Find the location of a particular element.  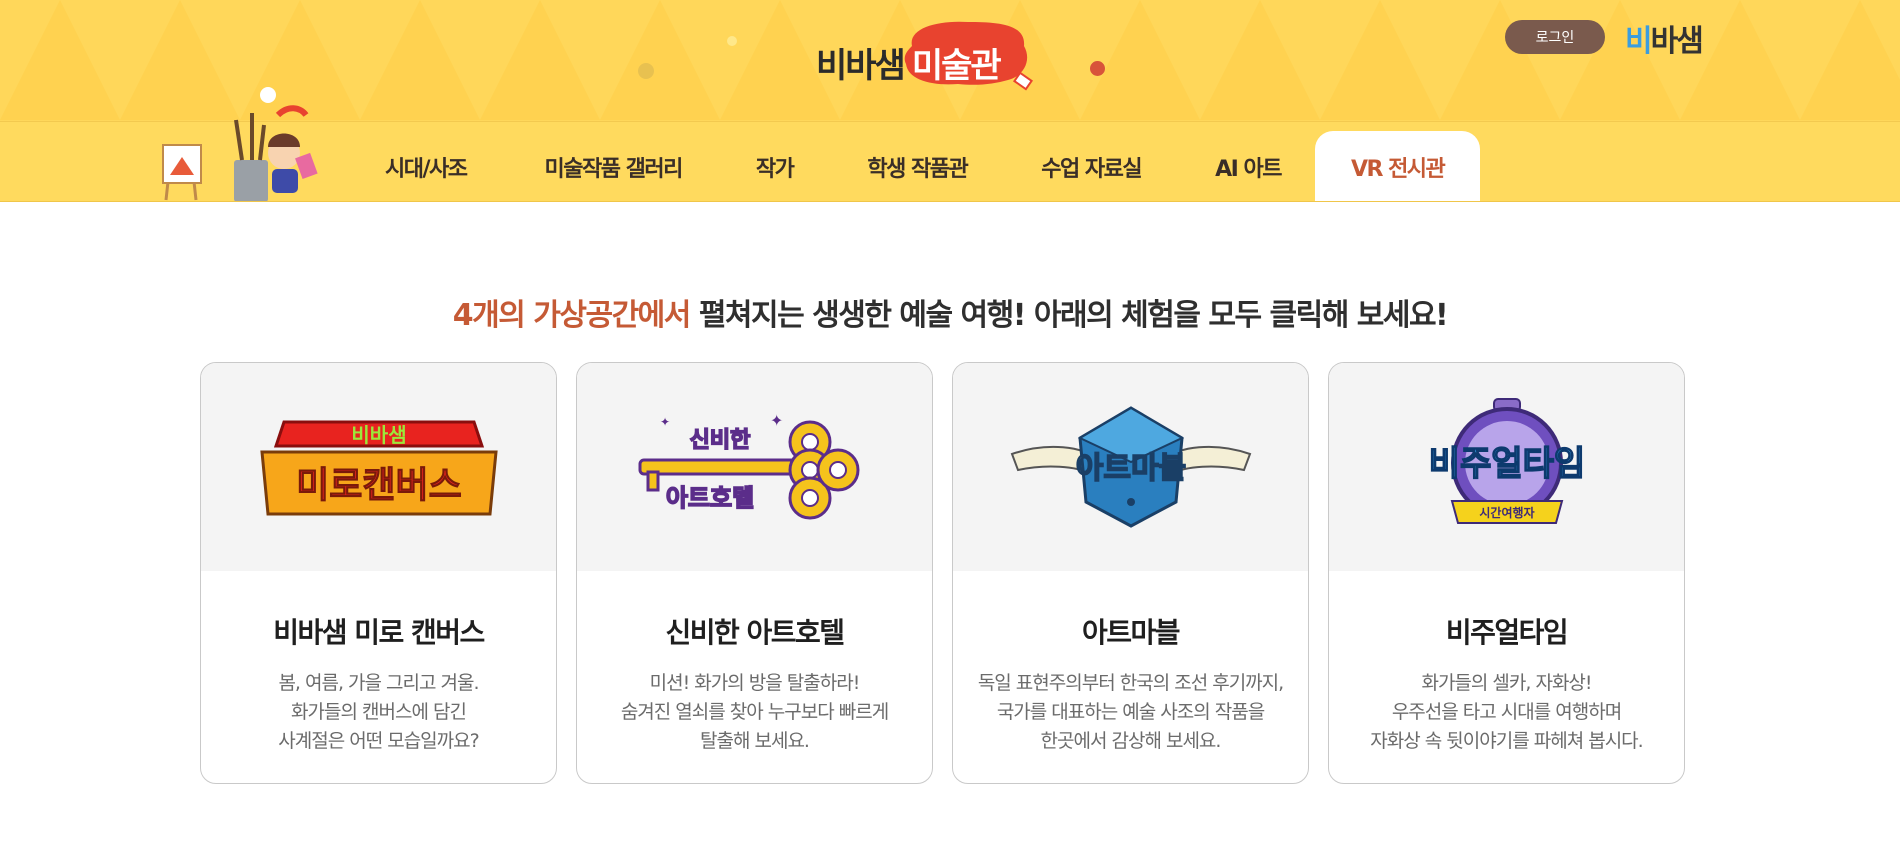

card-desc-line: 미션! 화가의 방을 탈출하라! is located at coordinates (755, 683).